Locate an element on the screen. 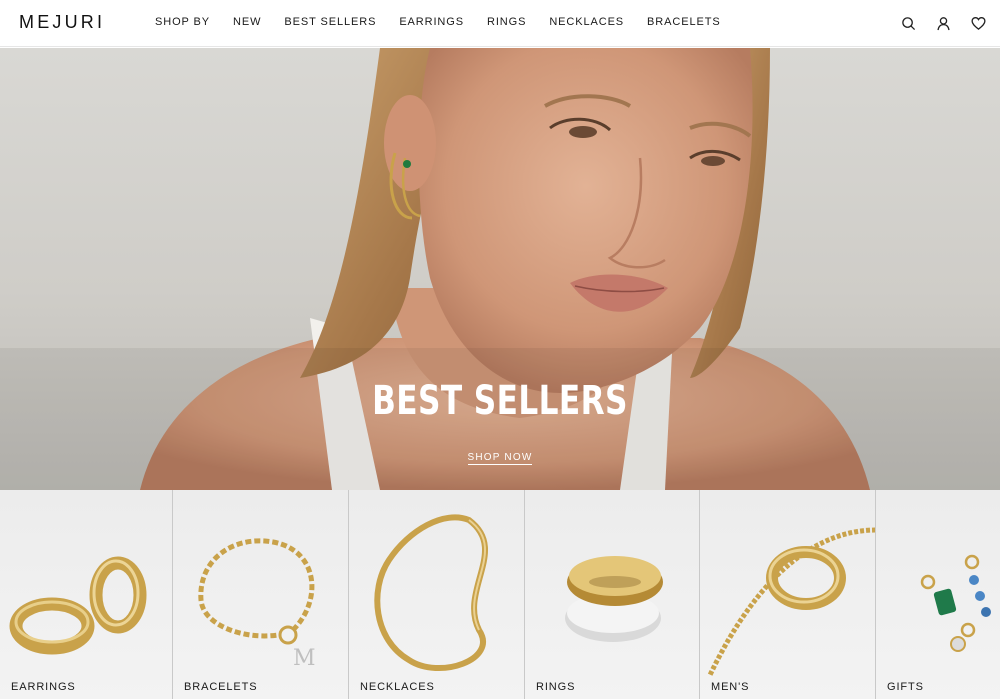  category-tile-gifts: GIFTS is located at coordinates (937, 594).